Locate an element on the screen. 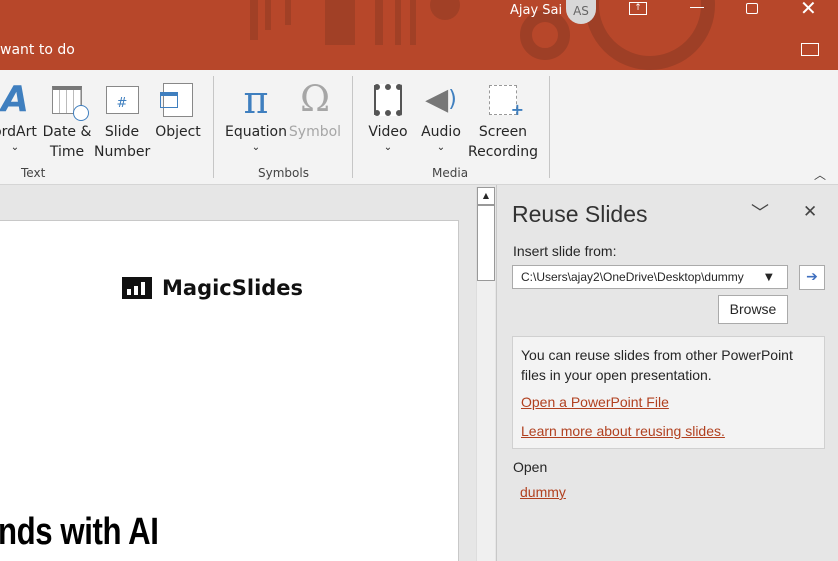  slide-title: nds with AI is located at coordinates (79, 532).